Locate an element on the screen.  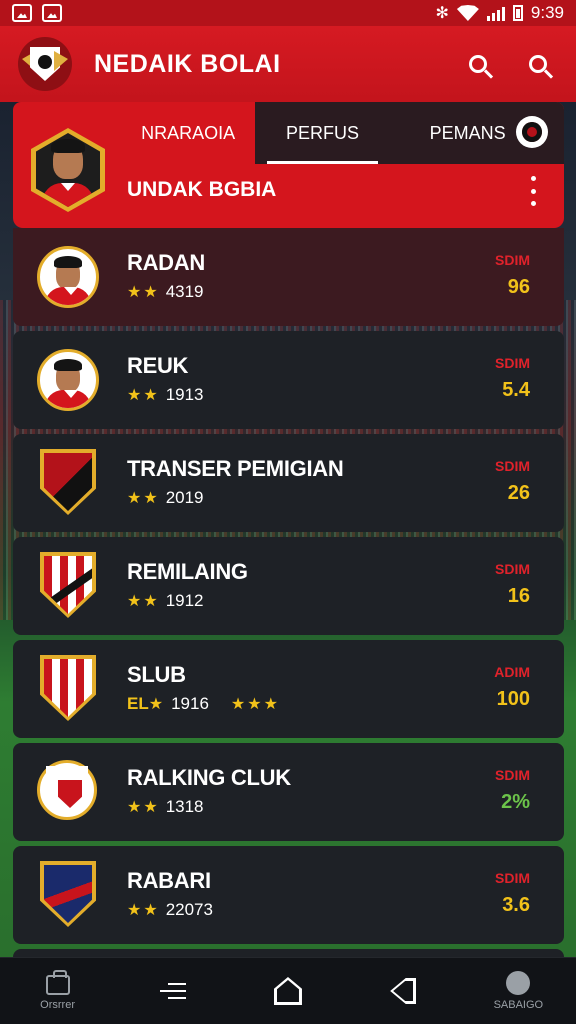
menu-icon is located at coordinates (172, 991).